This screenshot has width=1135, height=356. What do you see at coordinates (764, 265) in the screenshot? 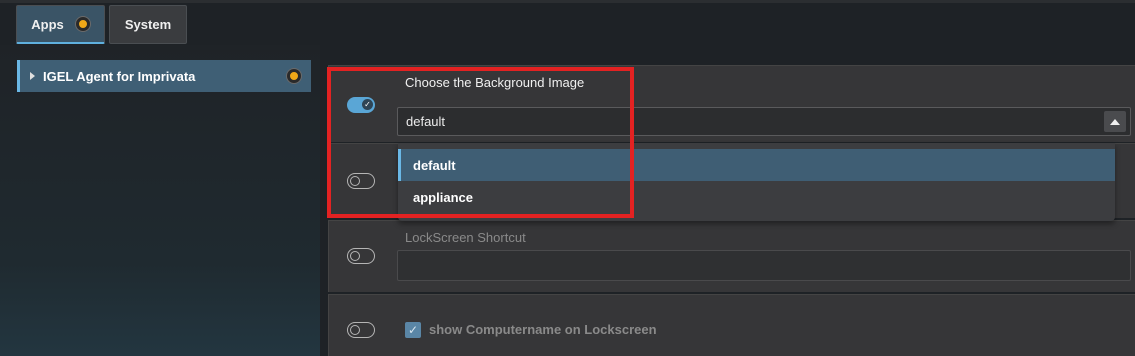
I see `lockscreen-shortcut-input` at bounding box center [764, 265].